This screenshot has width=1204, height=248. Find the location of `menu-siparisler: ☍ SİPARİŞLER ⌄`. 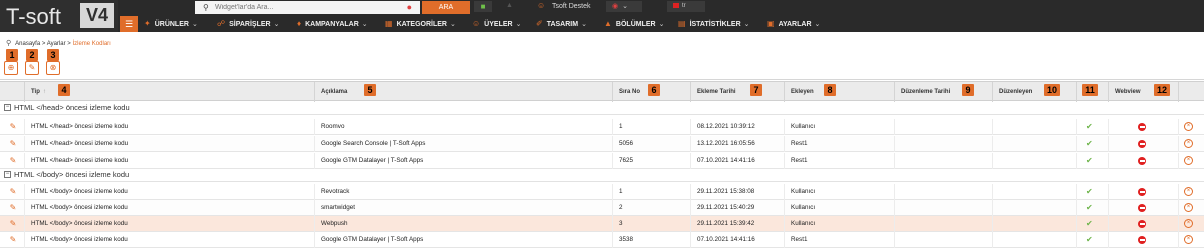

menu-siparisler: ☍ SİPARİŞLER ⌄ is located at coordinates (248, 24).